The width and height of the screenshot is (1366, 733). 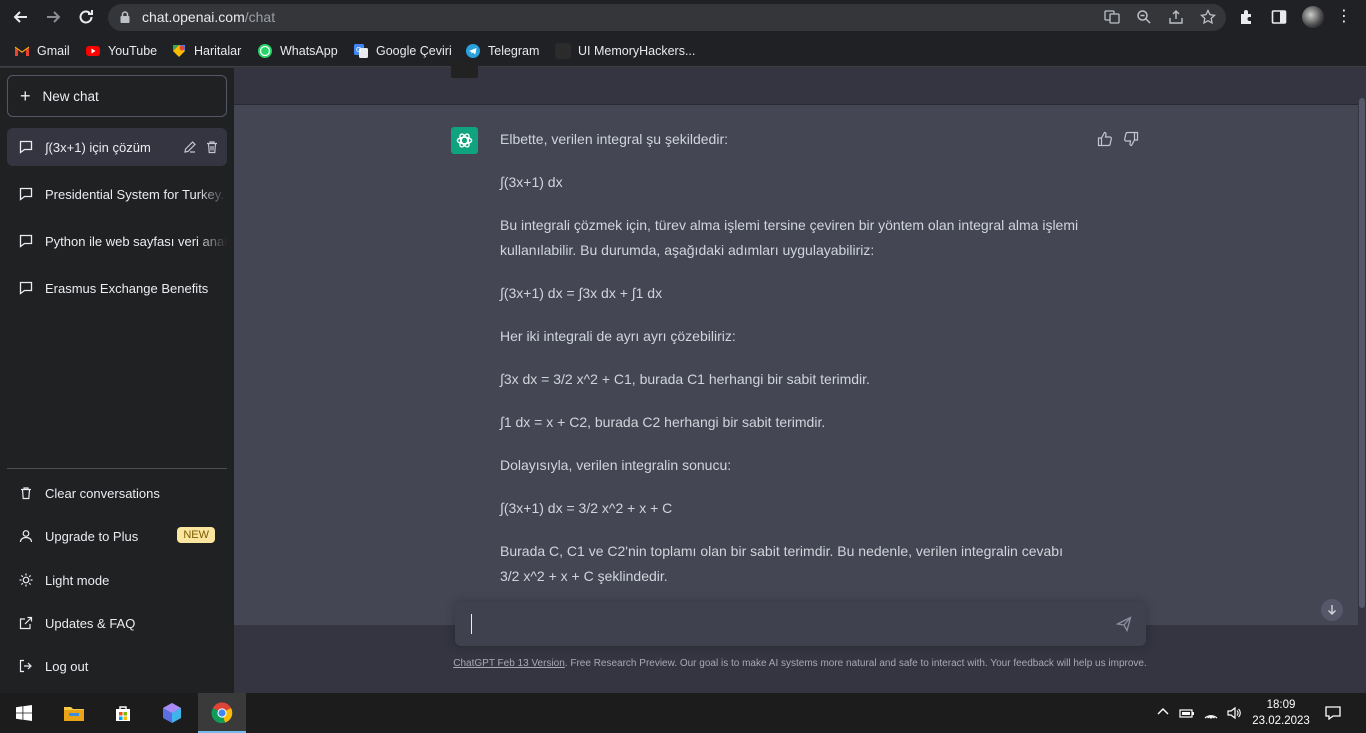 What do you see at coordinates (1332, 610) in the screenshot?
I see `scroll-to-bottom-button` at bounding box center [1332, 610].